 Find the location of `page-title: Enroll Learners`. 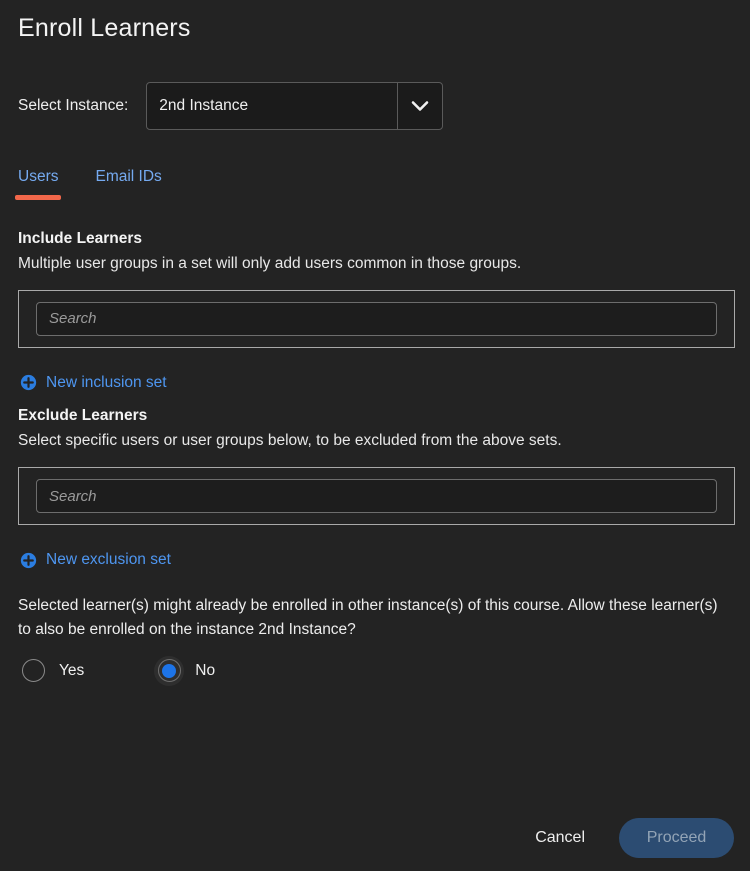

page-title: Enroll Learners is located at coordinates (104, 28).